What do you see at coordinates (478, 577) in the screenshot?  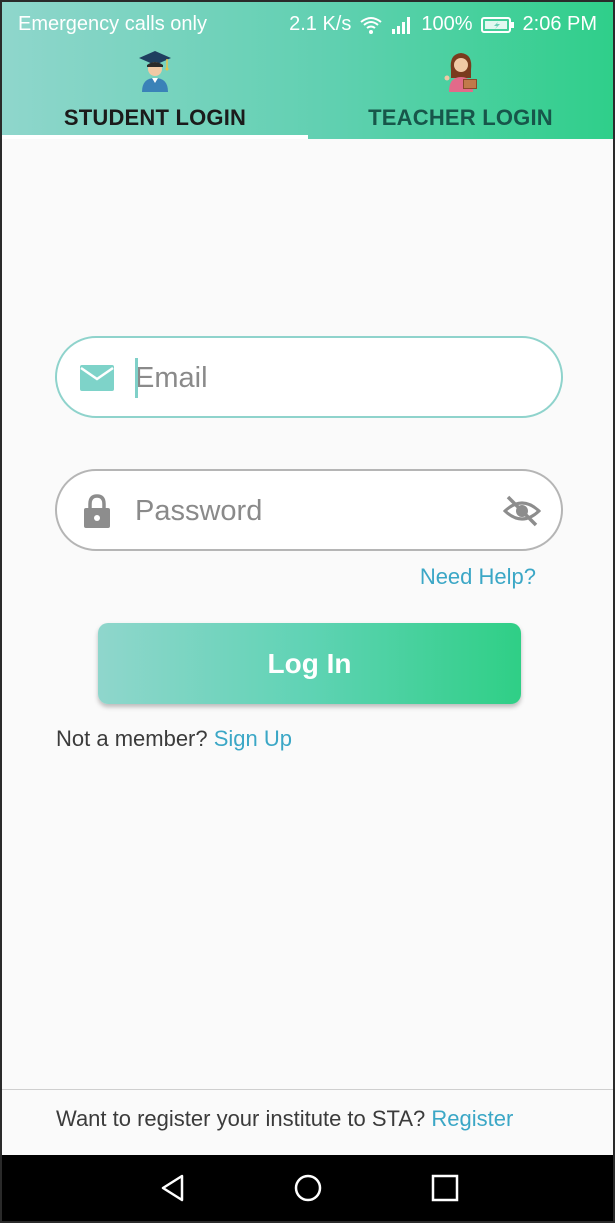 I see `need-help-link: Need Help?` at bounding box center [478, 577].